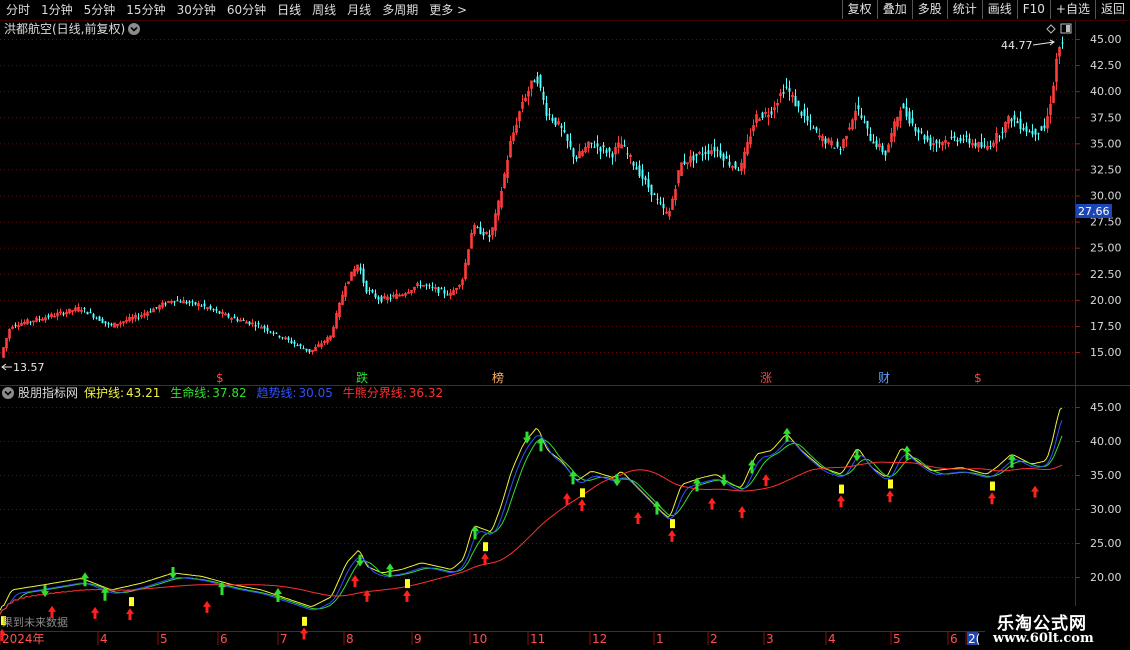 The height and width of the screenshot is (650, 1130). I want to click on window-icon, so click(1066, 28).